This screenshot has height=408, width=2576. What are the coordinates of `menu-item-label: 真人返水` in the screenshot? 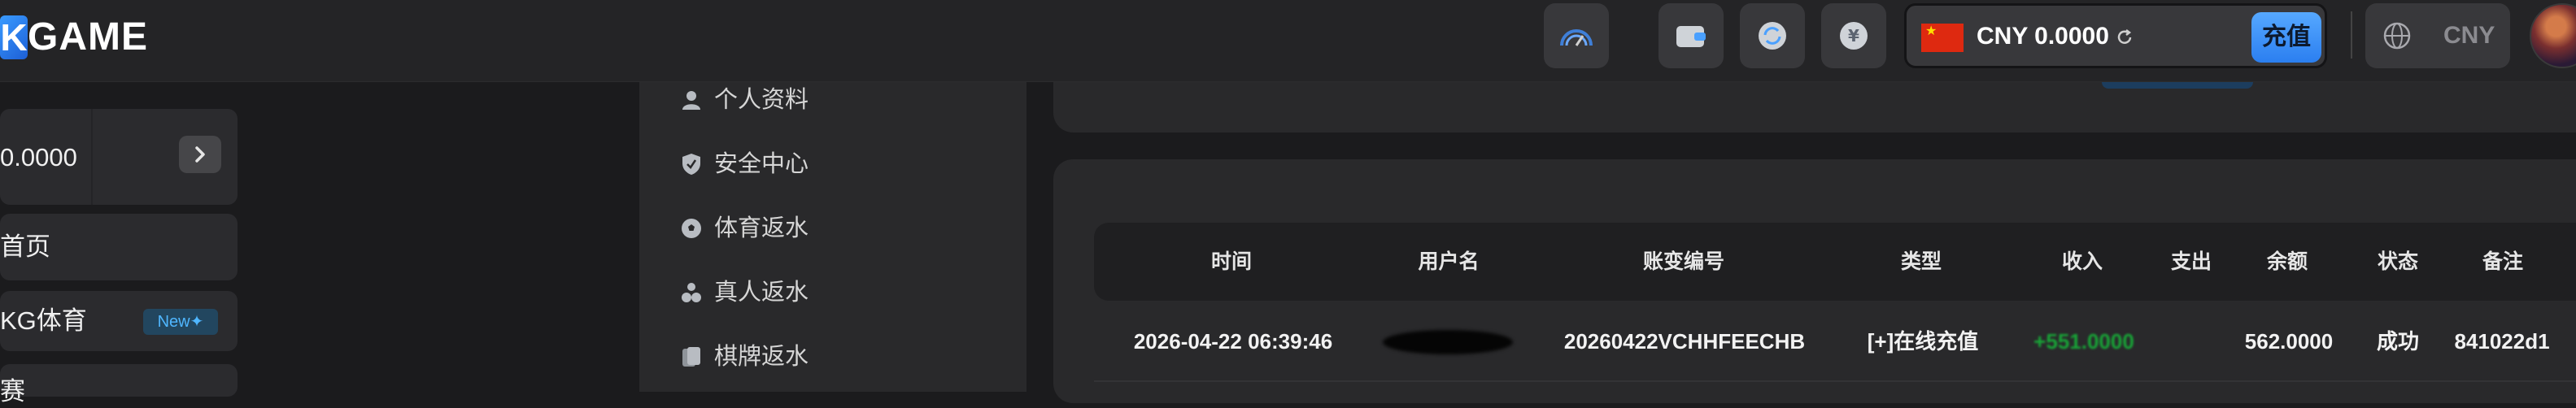 It's located at (761, 293).